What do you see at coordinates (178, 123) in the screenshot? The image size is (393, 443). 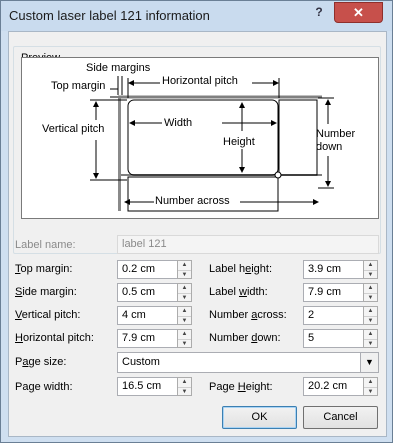 I see `width-caption: Width` at bounding box center [178, 123].